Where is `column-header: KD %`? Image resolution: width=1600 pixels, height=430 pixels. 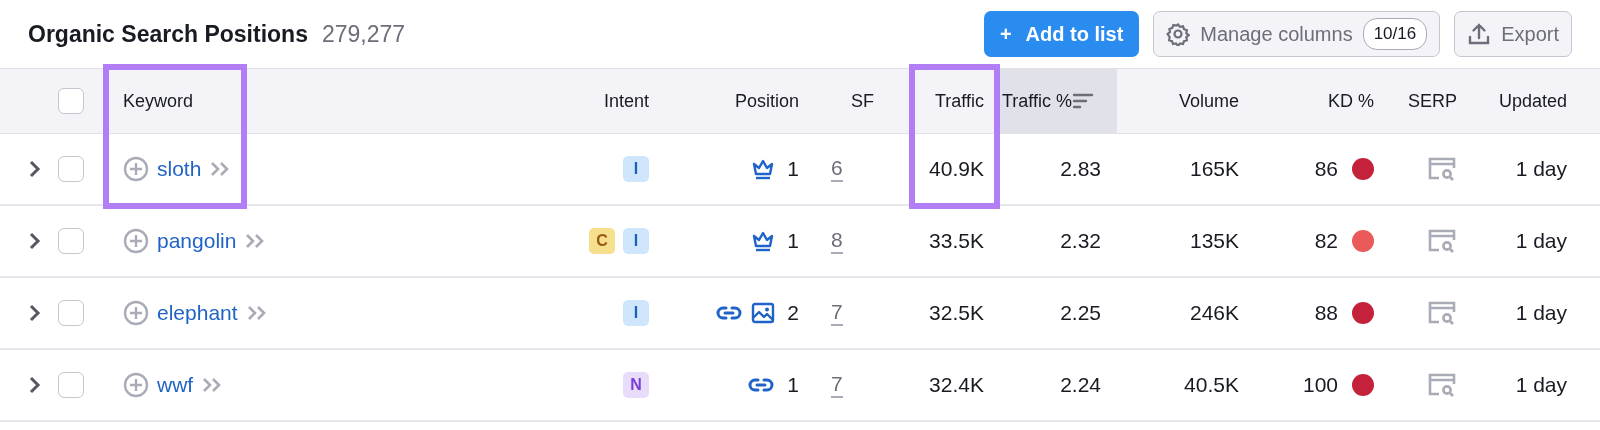
column-header: KD % is located at coordinates (1351, 101).